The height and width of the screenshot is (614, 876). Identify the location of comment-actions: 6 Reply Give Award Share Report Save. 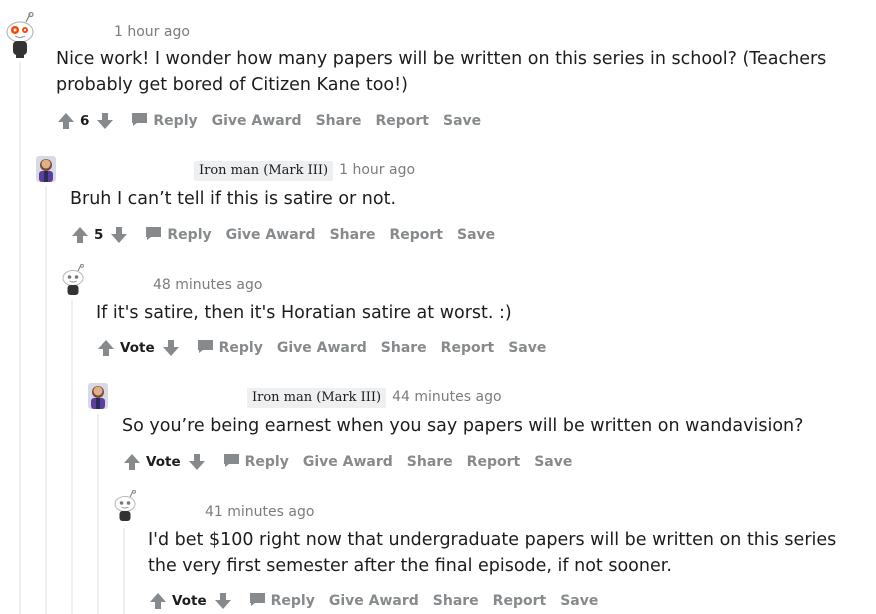
(268, 121).